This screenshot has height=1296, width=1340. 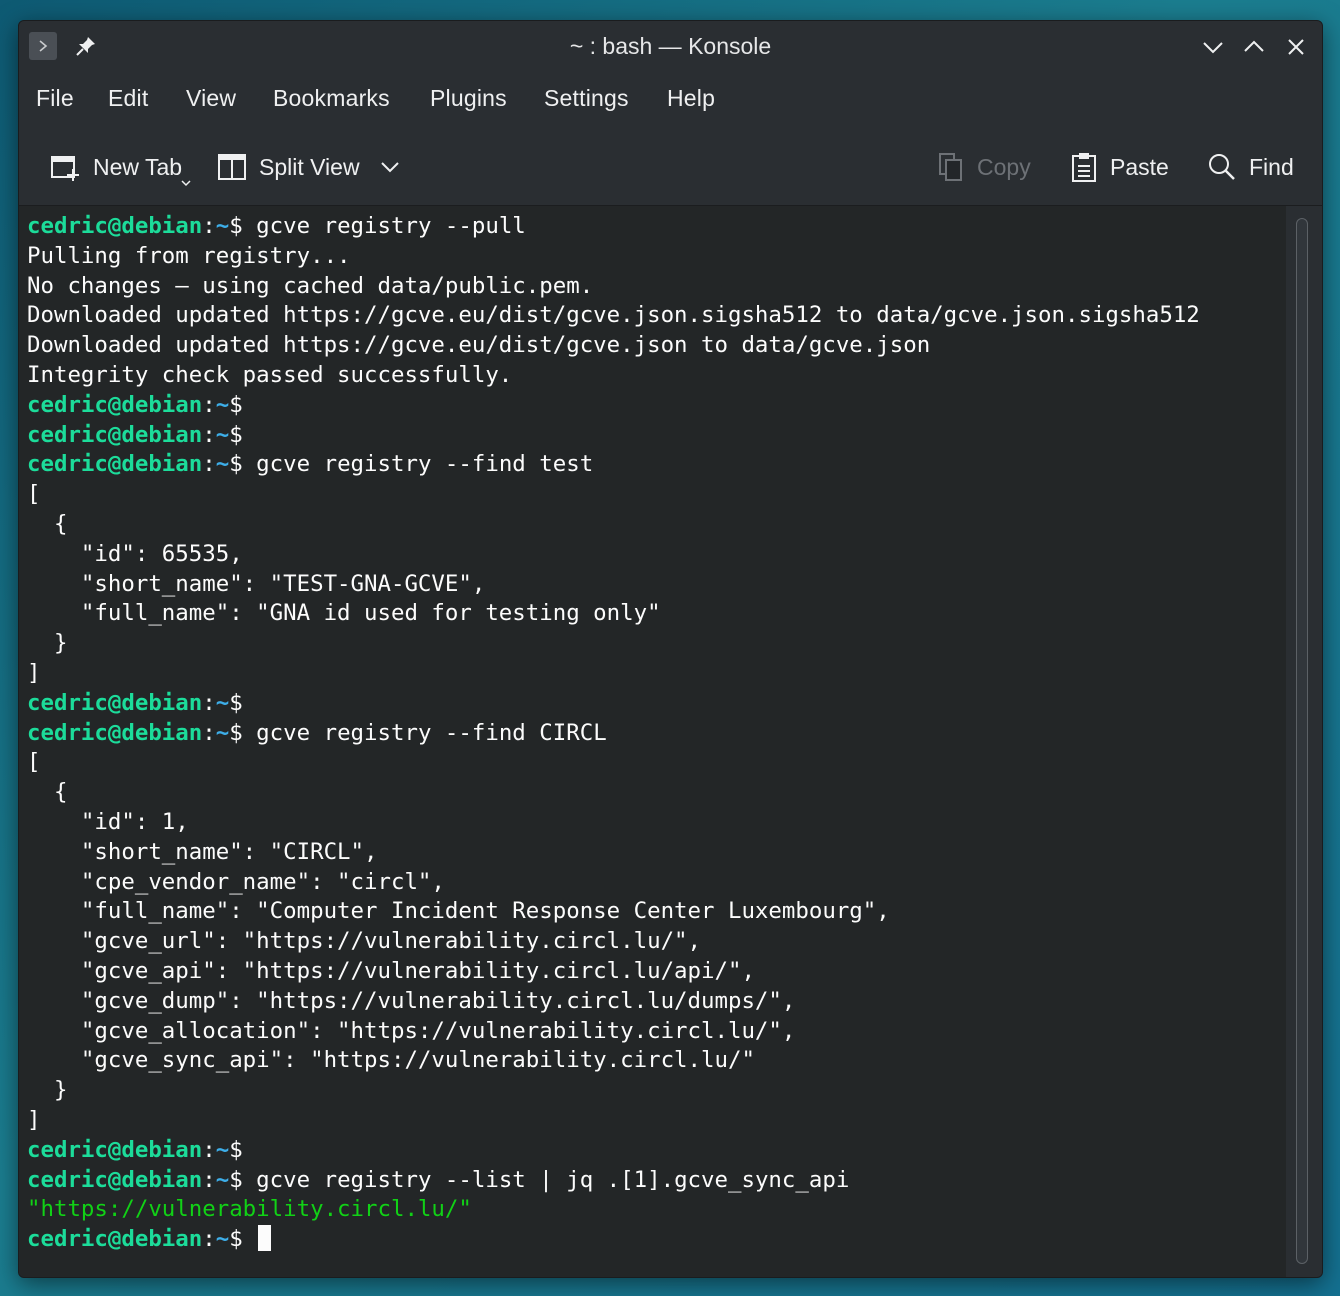 What do you see at coordinates (249, 1239) in the screenshot?
I see `command-text` at bounding box center [249, 1239].